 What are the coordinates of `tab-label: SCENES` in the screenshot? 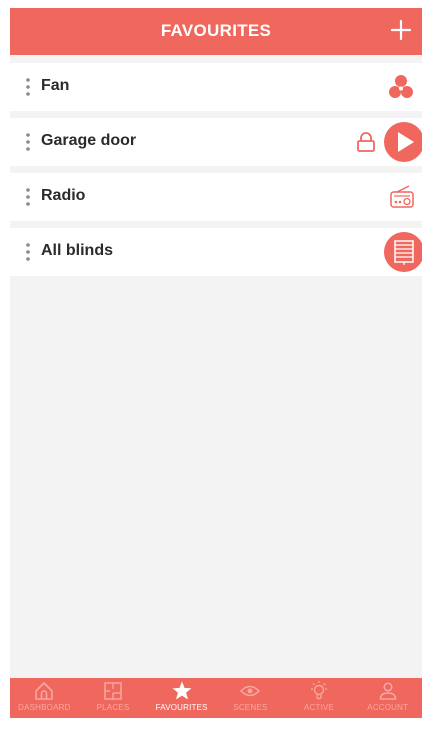 It's located at (250, 707).